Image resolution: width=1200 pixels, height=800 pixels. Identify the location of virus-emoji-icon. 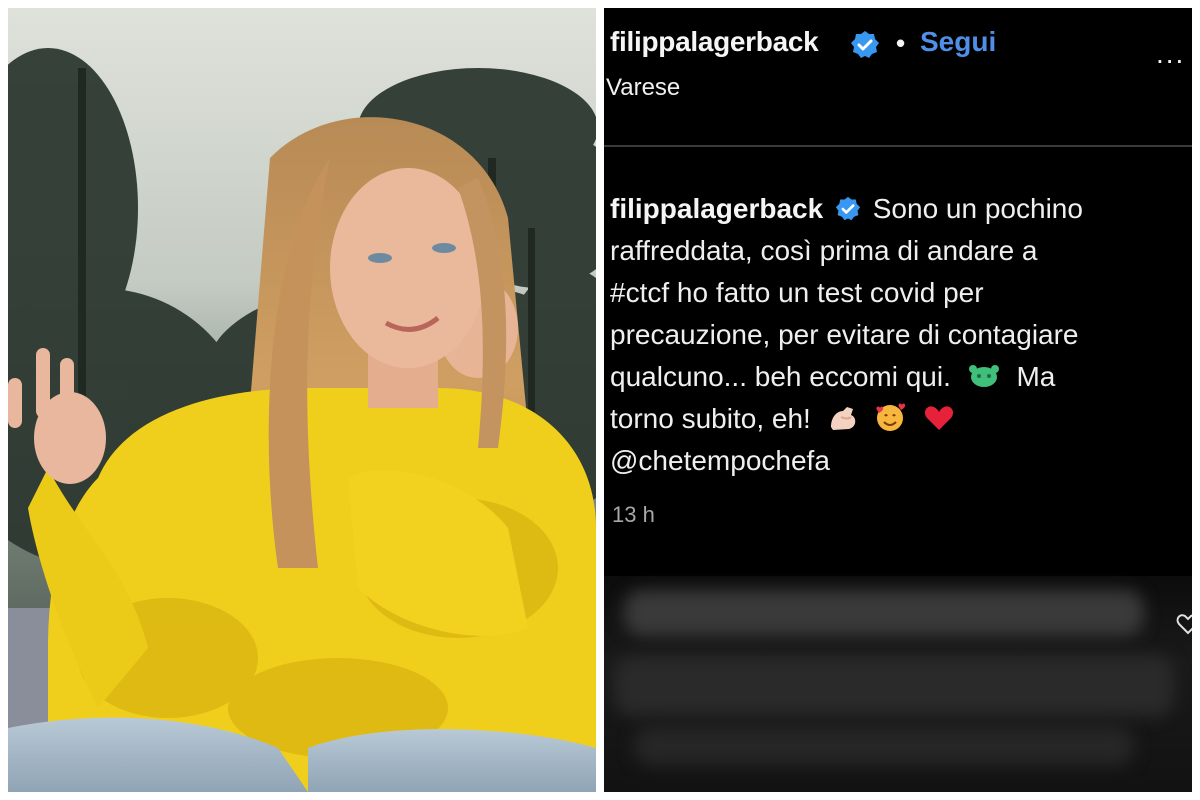
(983, 375).